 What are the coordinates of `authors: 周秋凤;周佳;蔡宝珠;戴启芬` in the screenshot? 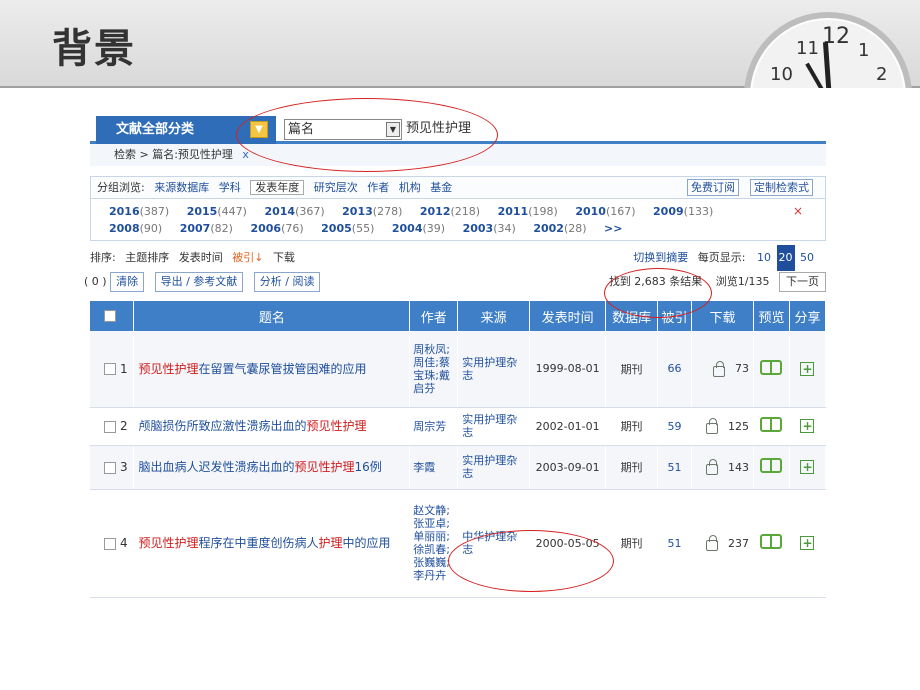 It's located at (434, 369).